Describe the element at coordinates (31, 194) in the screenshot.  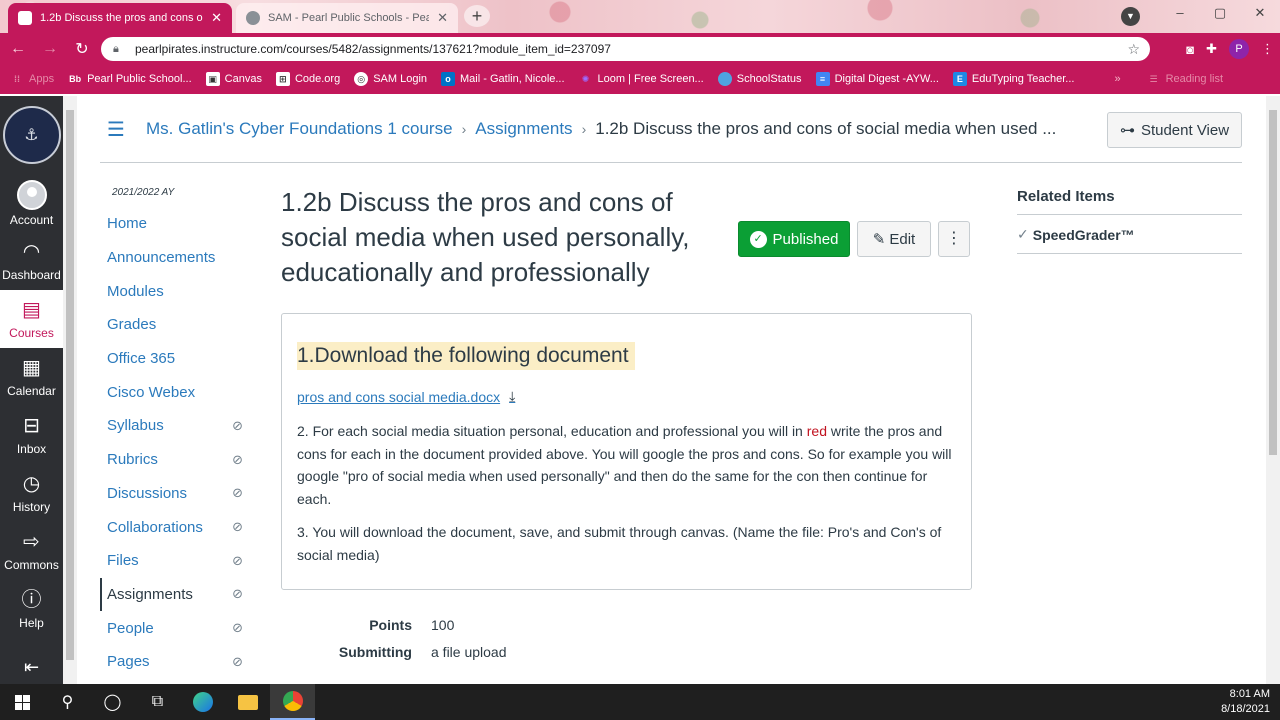
I see `account-avatar-icon` at that location.